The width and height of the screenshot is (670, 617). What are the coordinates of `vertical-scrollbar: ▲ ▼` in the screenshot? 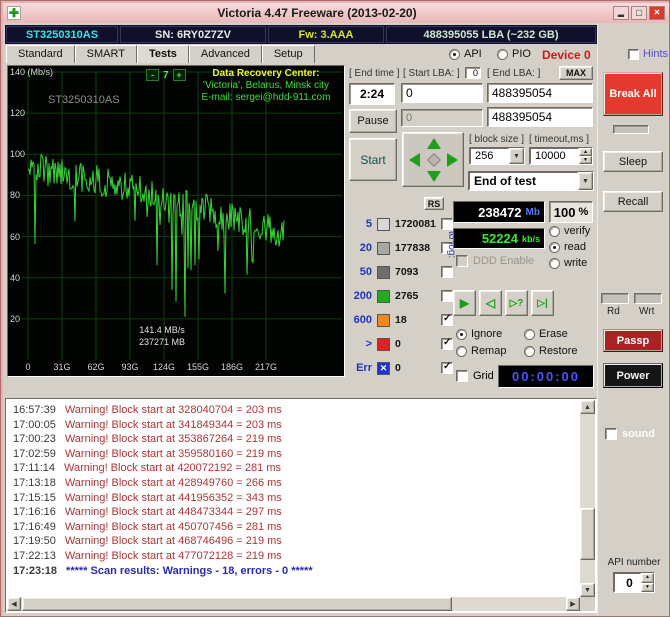 It's located at (587, 498).